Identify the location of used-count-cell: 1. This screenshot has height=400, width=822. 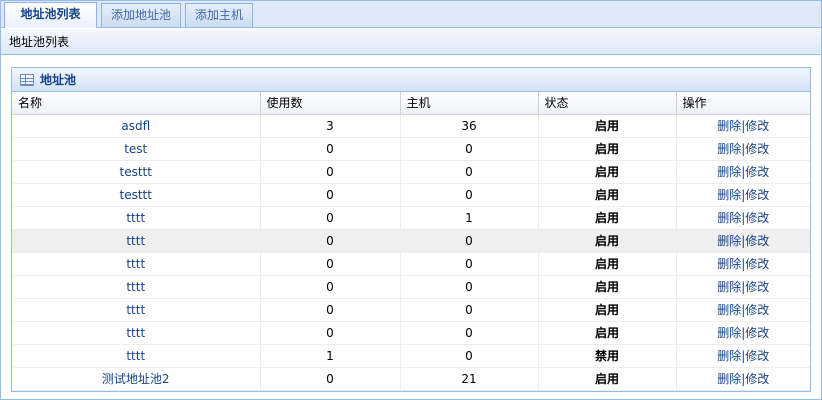
(330, 356).